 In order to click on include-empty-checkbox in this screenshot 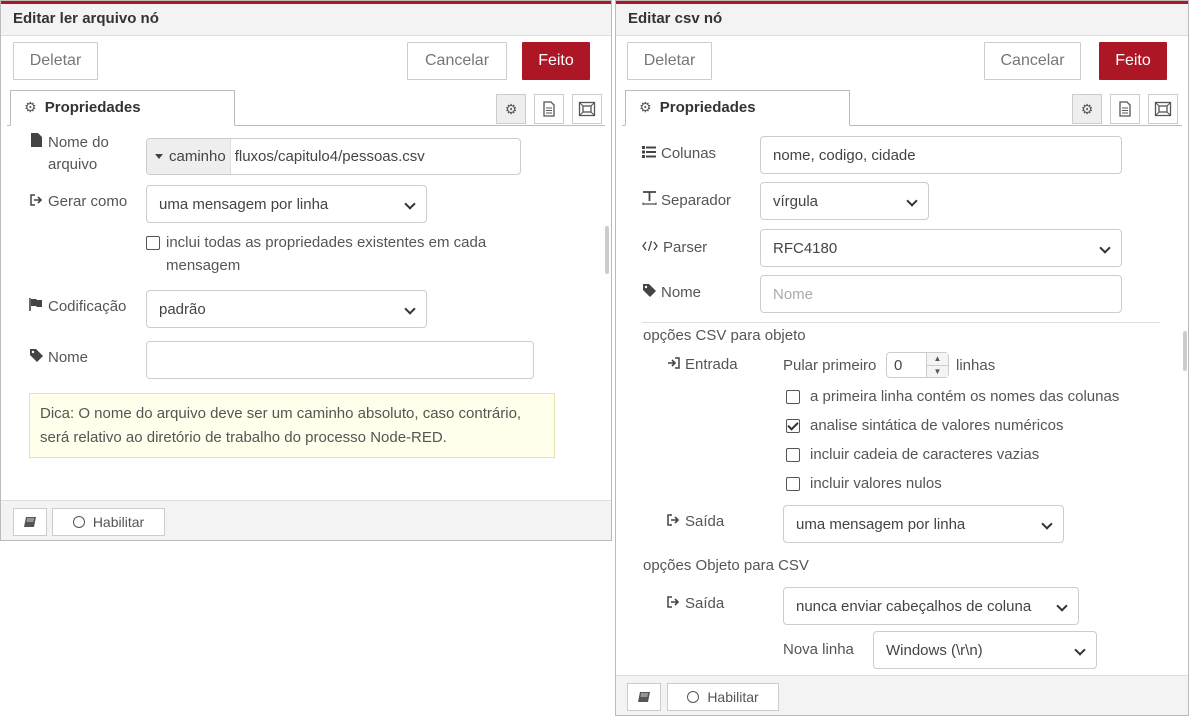, I will do `click(793, 455)`.